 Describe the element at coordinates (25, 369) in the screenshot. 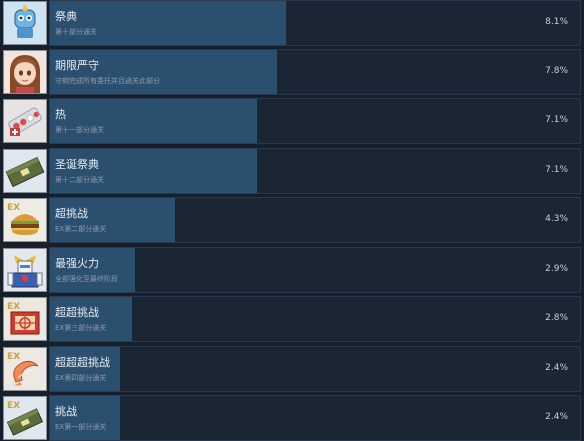

I see `shrimp-icon: EX` at that location.